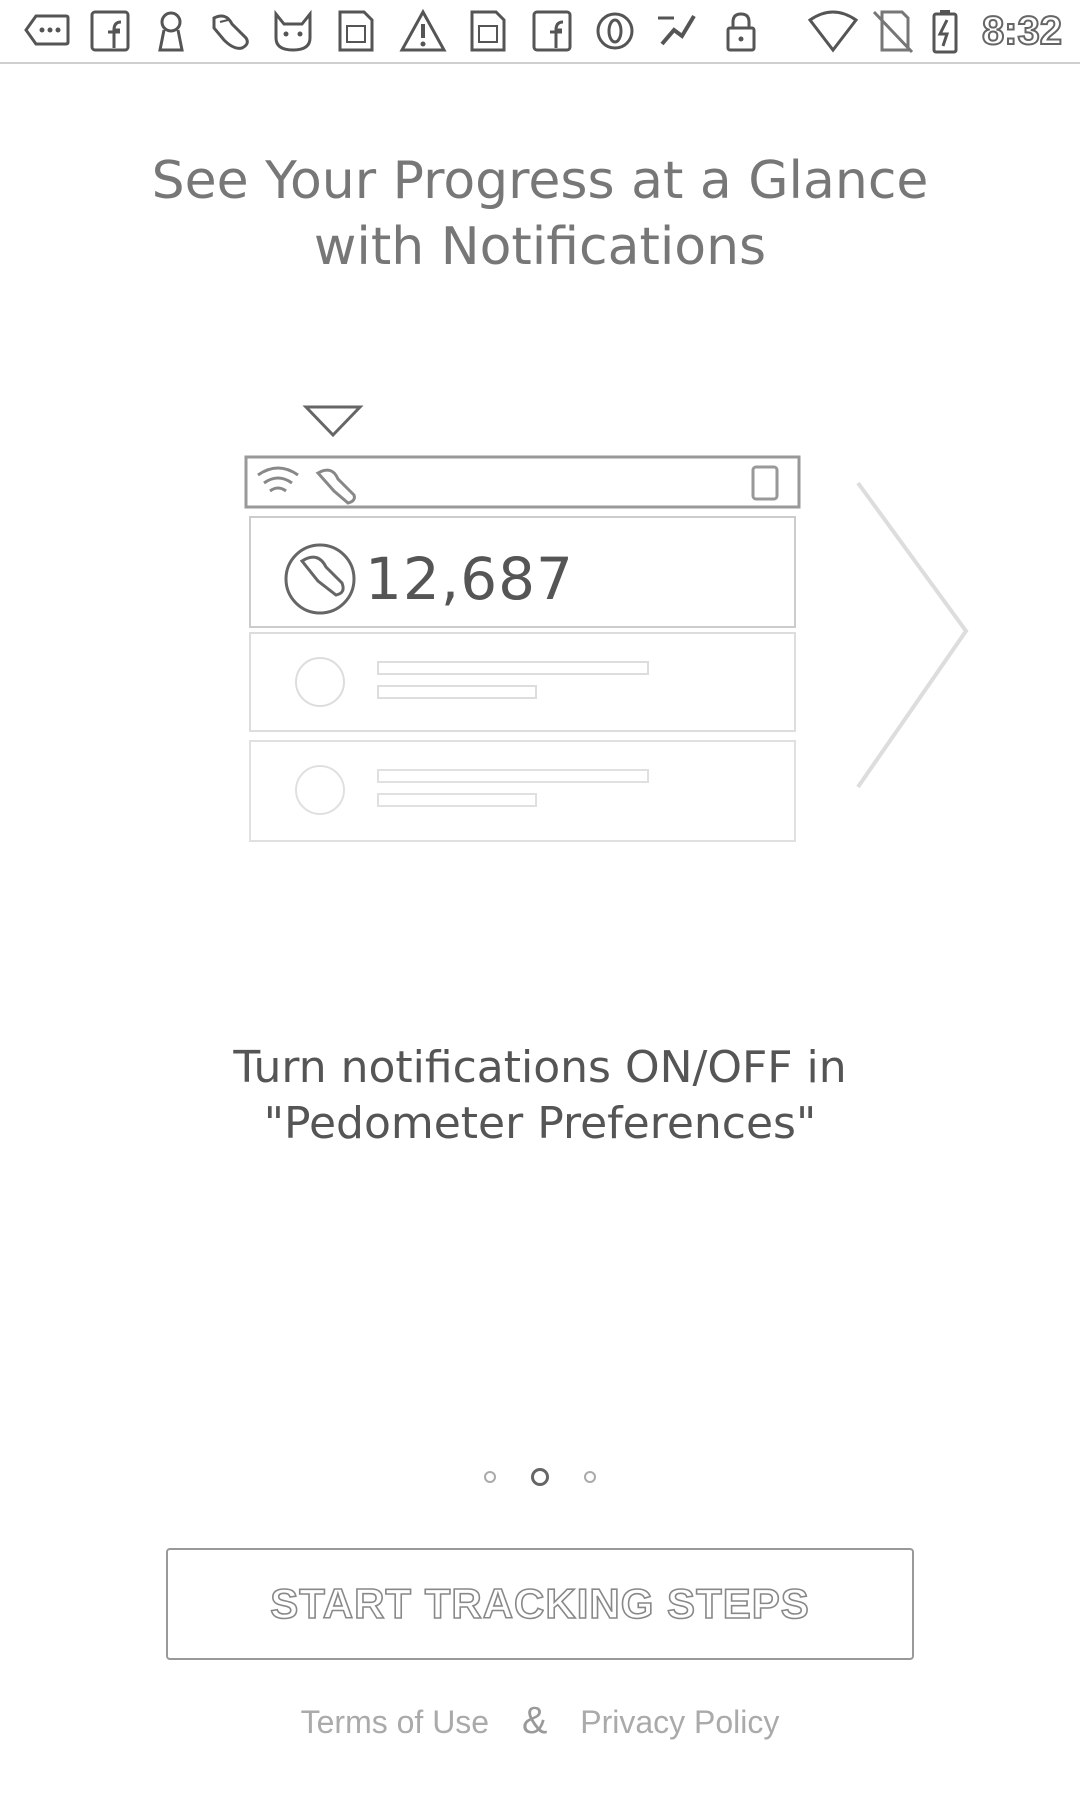 Image resolution: width=1080 pixels, height=1794 pixels. Describe the element at coordinates (333, 421) in the screenshot. I see `pull-down-triangle-icon` at that location.